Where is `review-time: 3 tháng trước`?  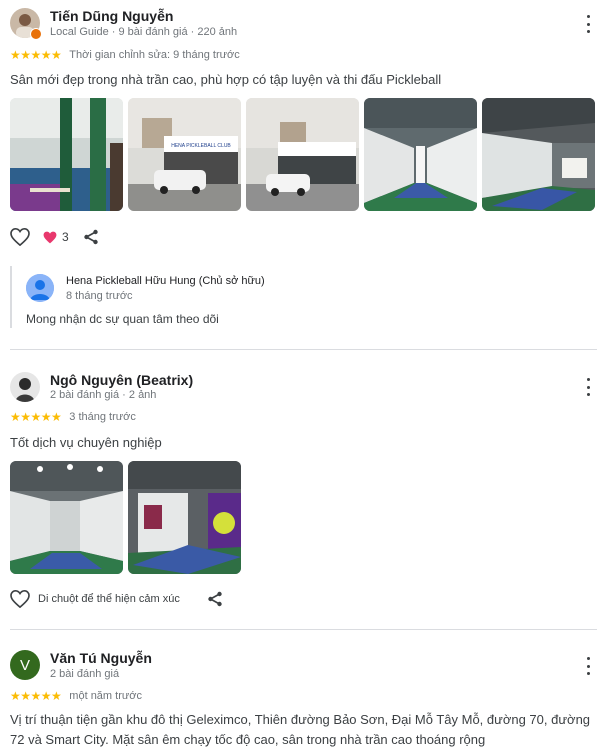
review-time: 3 tháng trước is located at coordinates (102, 417).